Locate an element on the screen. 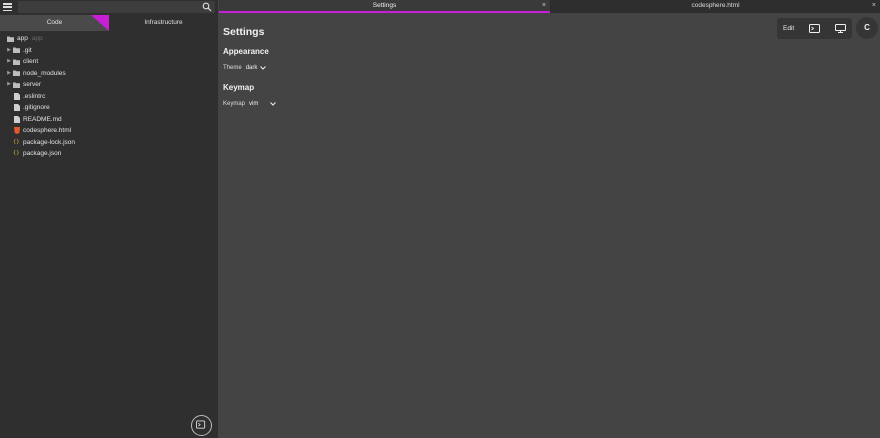 This screenshot has width=880, height=438. tree-item-label: package.json is located at coordinates (42, 153).